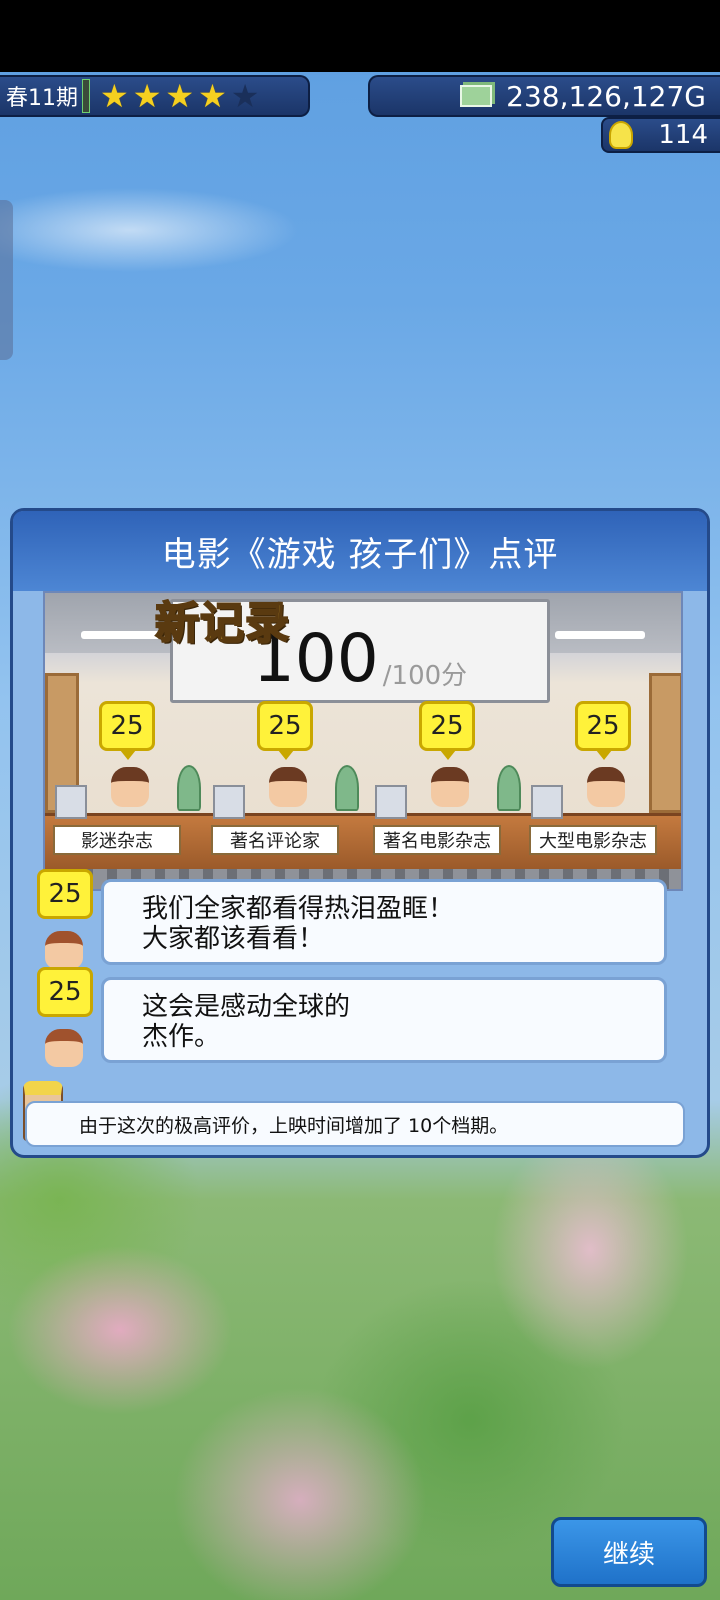  Describe the element at coordinates (360, 36) in the screenshot. I see `status-bar` at that location.